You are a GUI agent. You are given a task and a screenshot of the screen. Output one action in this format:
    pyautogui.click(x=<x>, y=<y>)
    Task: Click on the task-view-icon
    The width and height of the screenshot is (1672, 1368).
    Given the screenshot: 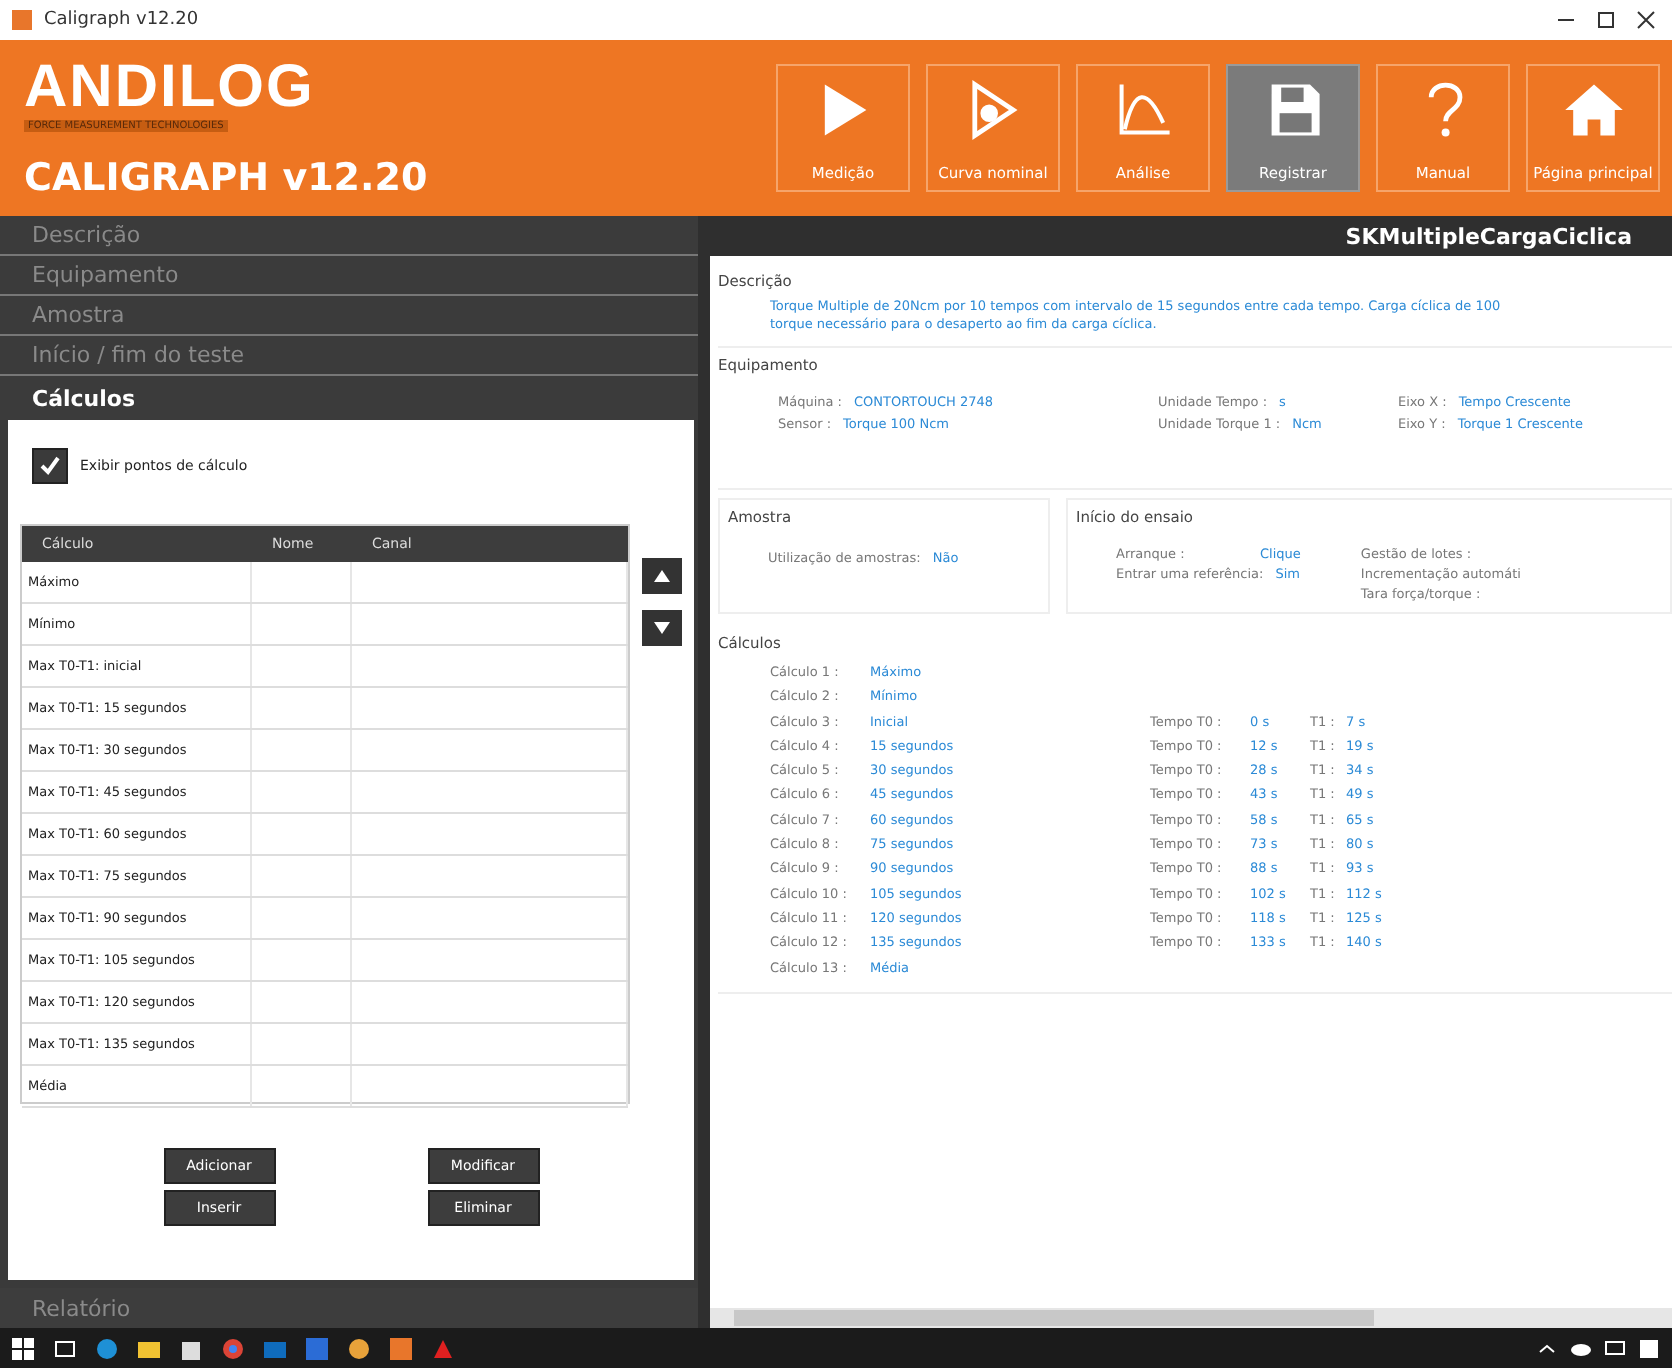 What is the action you would take?
    pyautogui.click(x=65, y=1348)
    